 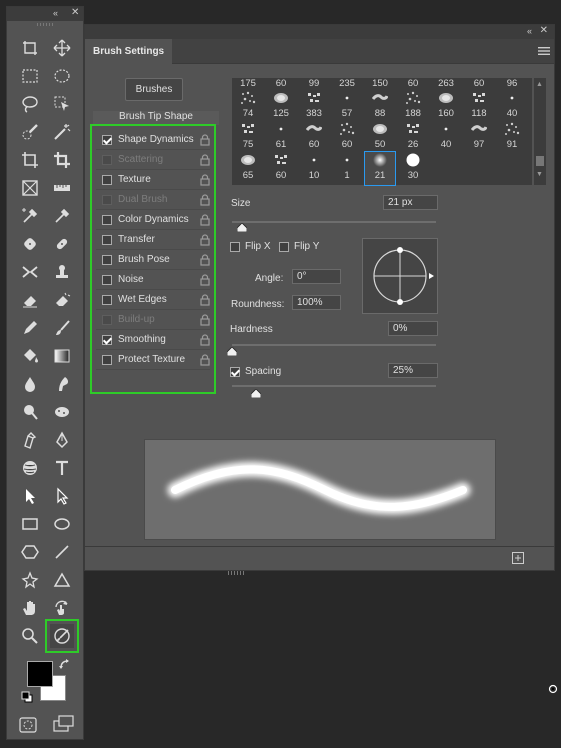 I want to click on screen-mode-icon, so click(x=64, y=724).